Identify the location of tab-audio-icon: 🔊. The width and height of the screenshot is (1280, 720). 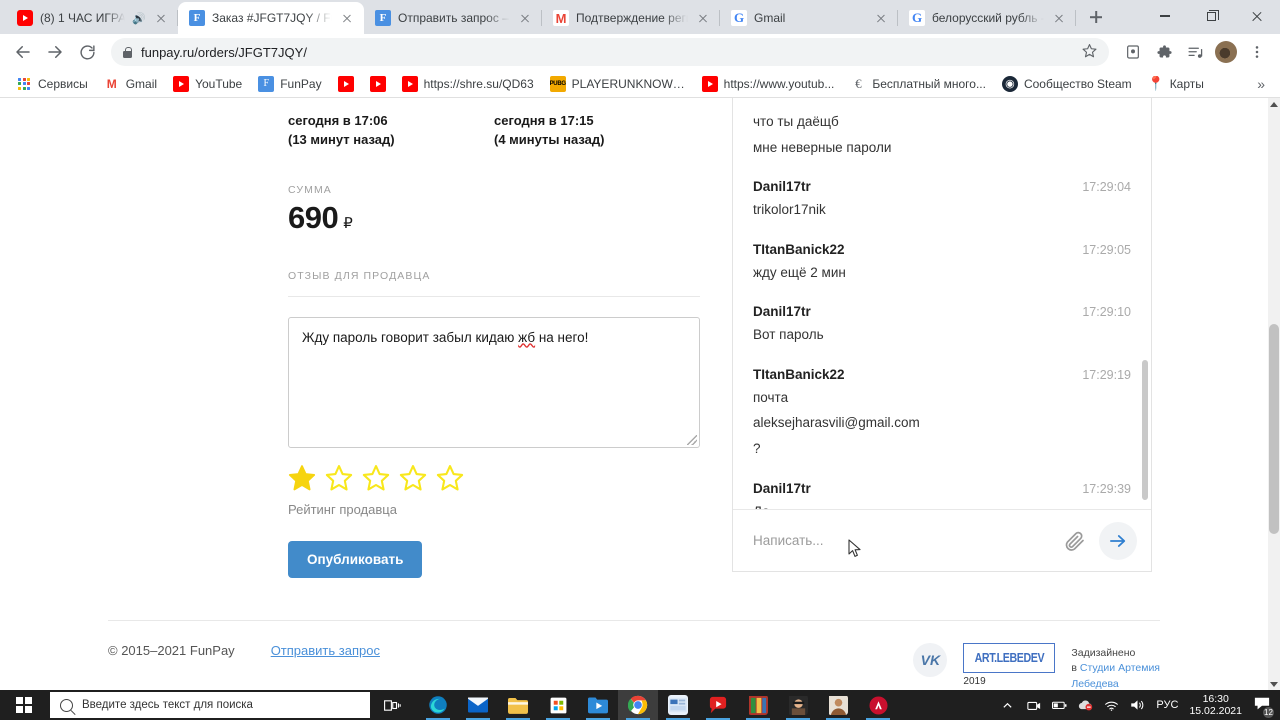
(139, 18).